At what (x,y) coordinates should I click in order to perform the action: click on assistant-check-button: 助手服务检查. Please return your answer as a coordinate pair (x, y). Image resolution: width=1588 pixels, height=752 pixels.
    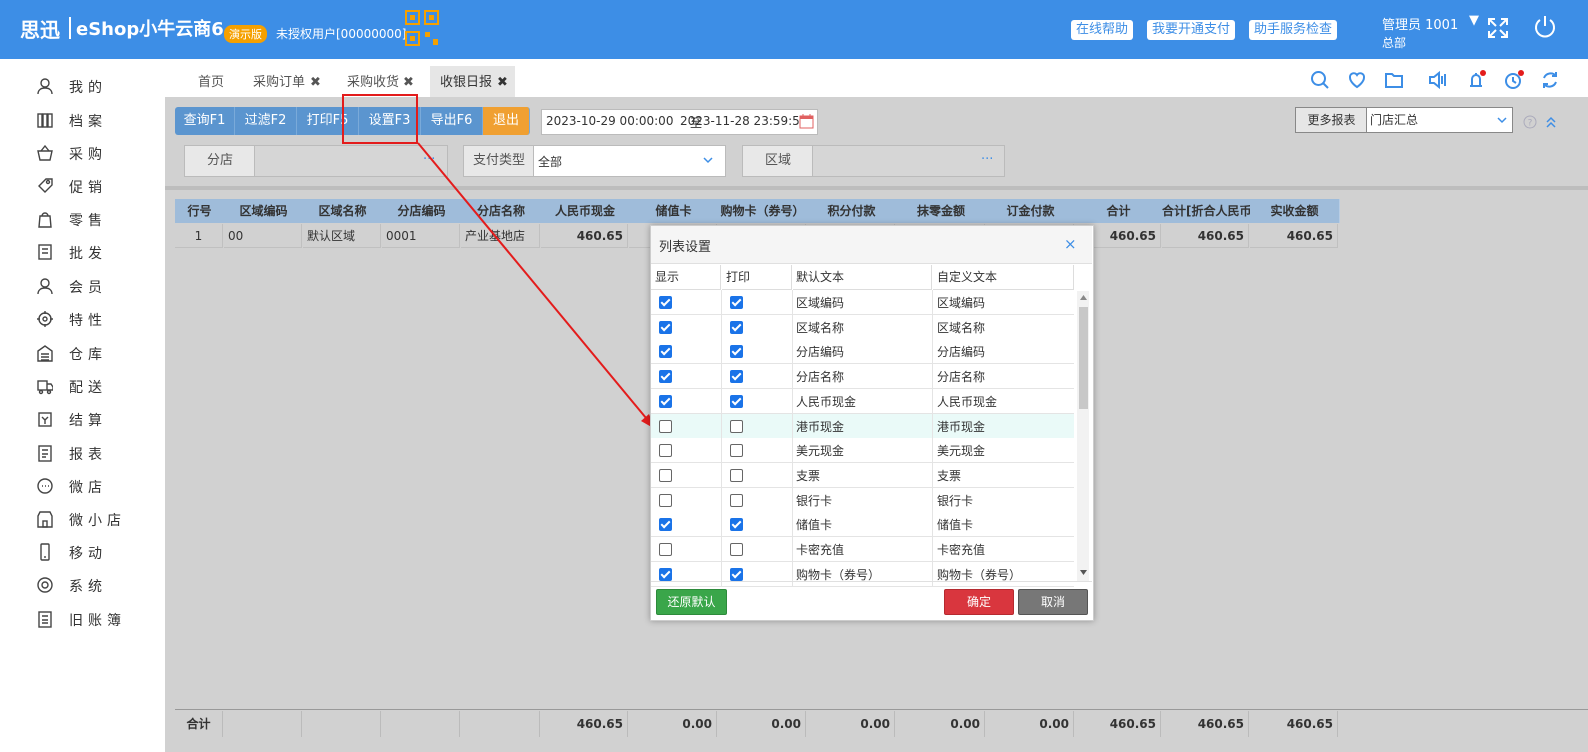
    Looking at the image, I should click on (1293, 30).